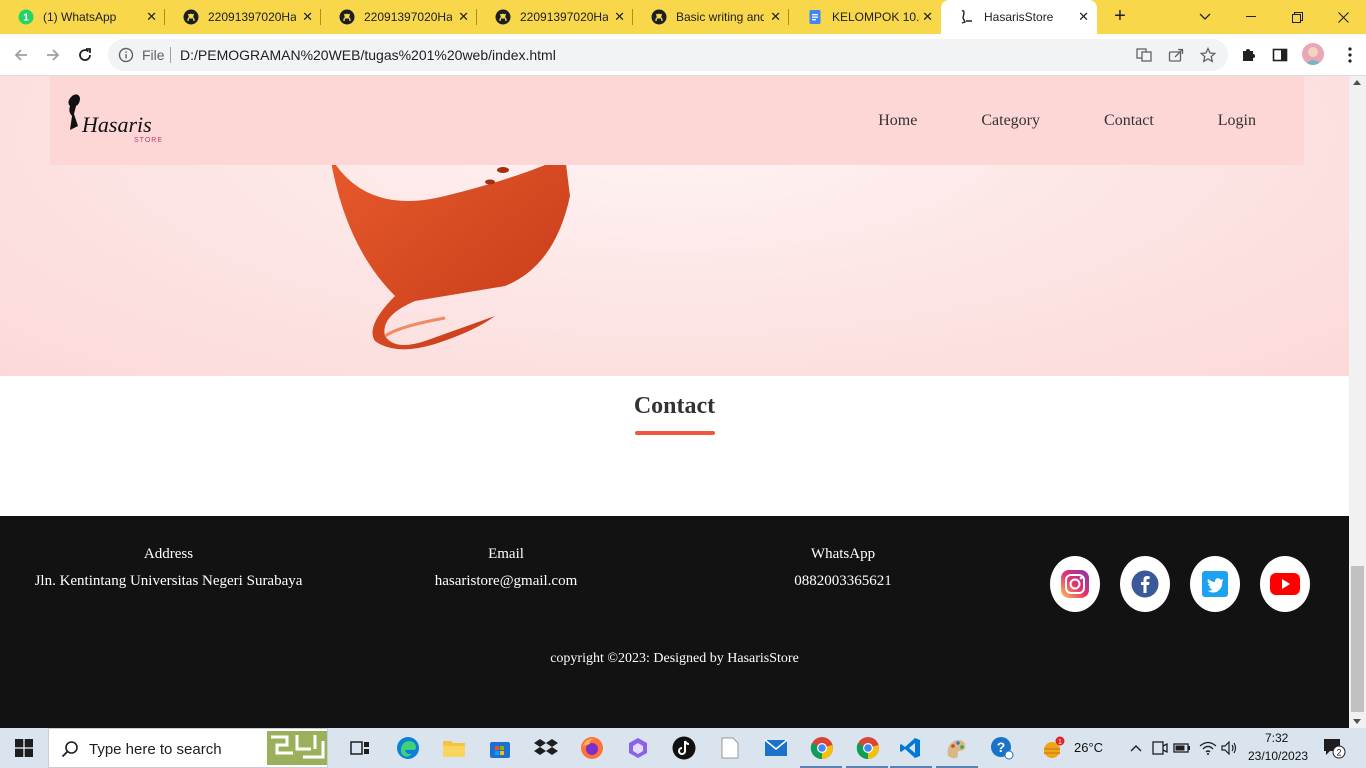 This screenshot has width=1366, height=768. I want to click on profile-avatar, so click(1313, 54).